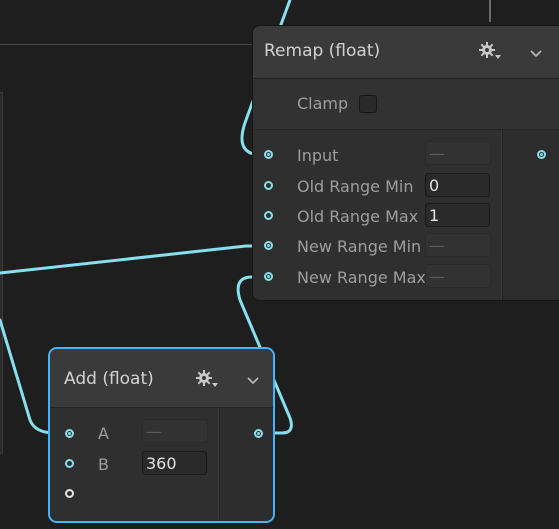 The width and height of the screenshot is (559, 529). Describe the element at coordinates (322, 51) in the screenshot. I see `node-title: Remap (float)` at that location.